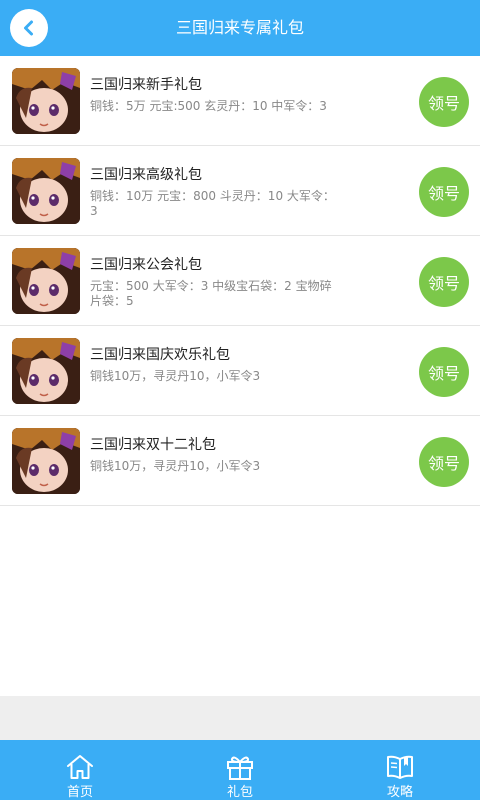 Image resolution: width=480 pixels, height=800 pixels. What do you see at coordinates (211, 293) in the screenshot?
I see `gift-description: 元宝：500 大军令：3 中级宝石袋：2 宝物碎片袋：5` at bounding box center [211, 293].